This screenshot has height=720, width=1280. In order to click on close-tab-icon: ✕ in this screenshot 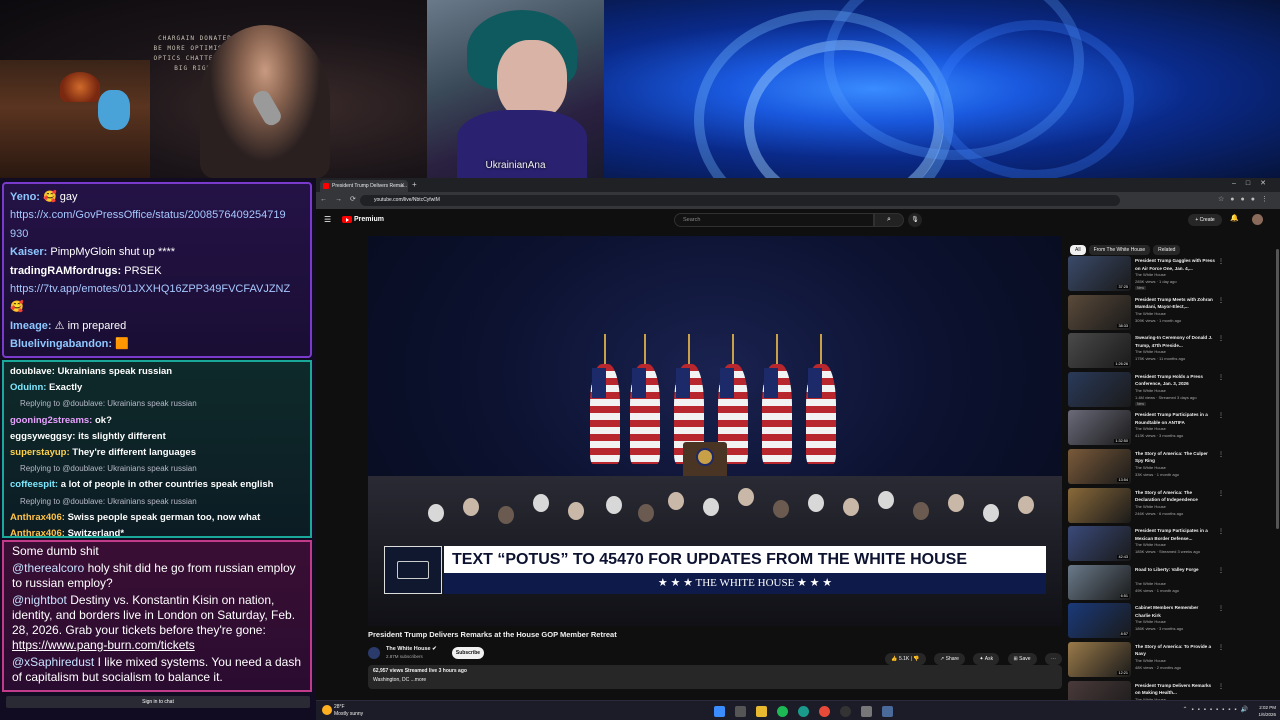, I will do `click(402, 186)`.